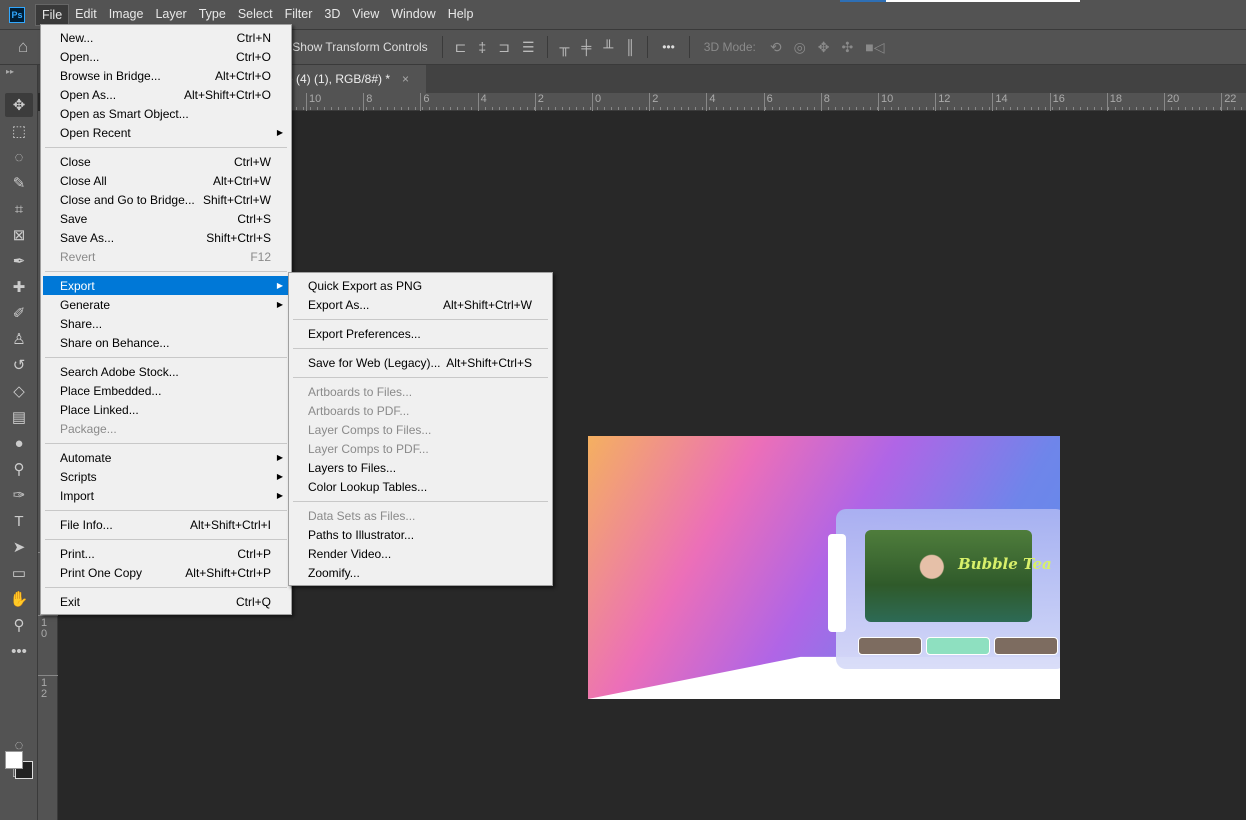 This screenshot has width=1246, height=820. I want to click on menu-item-browse-in-bridge: Browse in Bridge... Alt+Ctrl+O, so click(166, 75).